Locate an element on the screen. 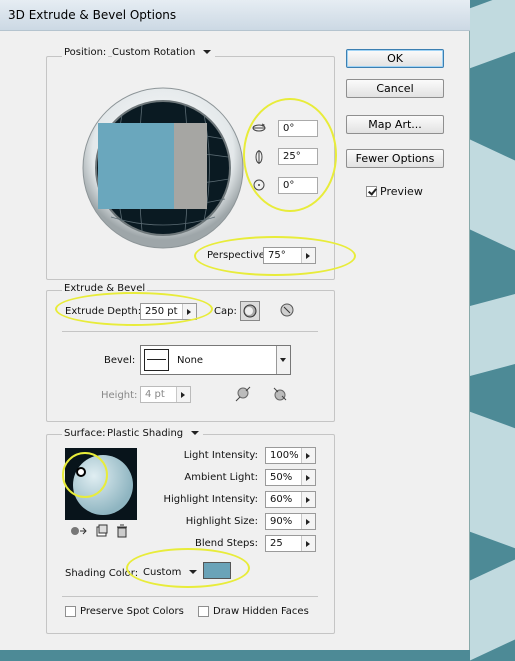 This screenshot has height=661, width=515. shading-color-value: Custom is located at coordinates (162, 572).